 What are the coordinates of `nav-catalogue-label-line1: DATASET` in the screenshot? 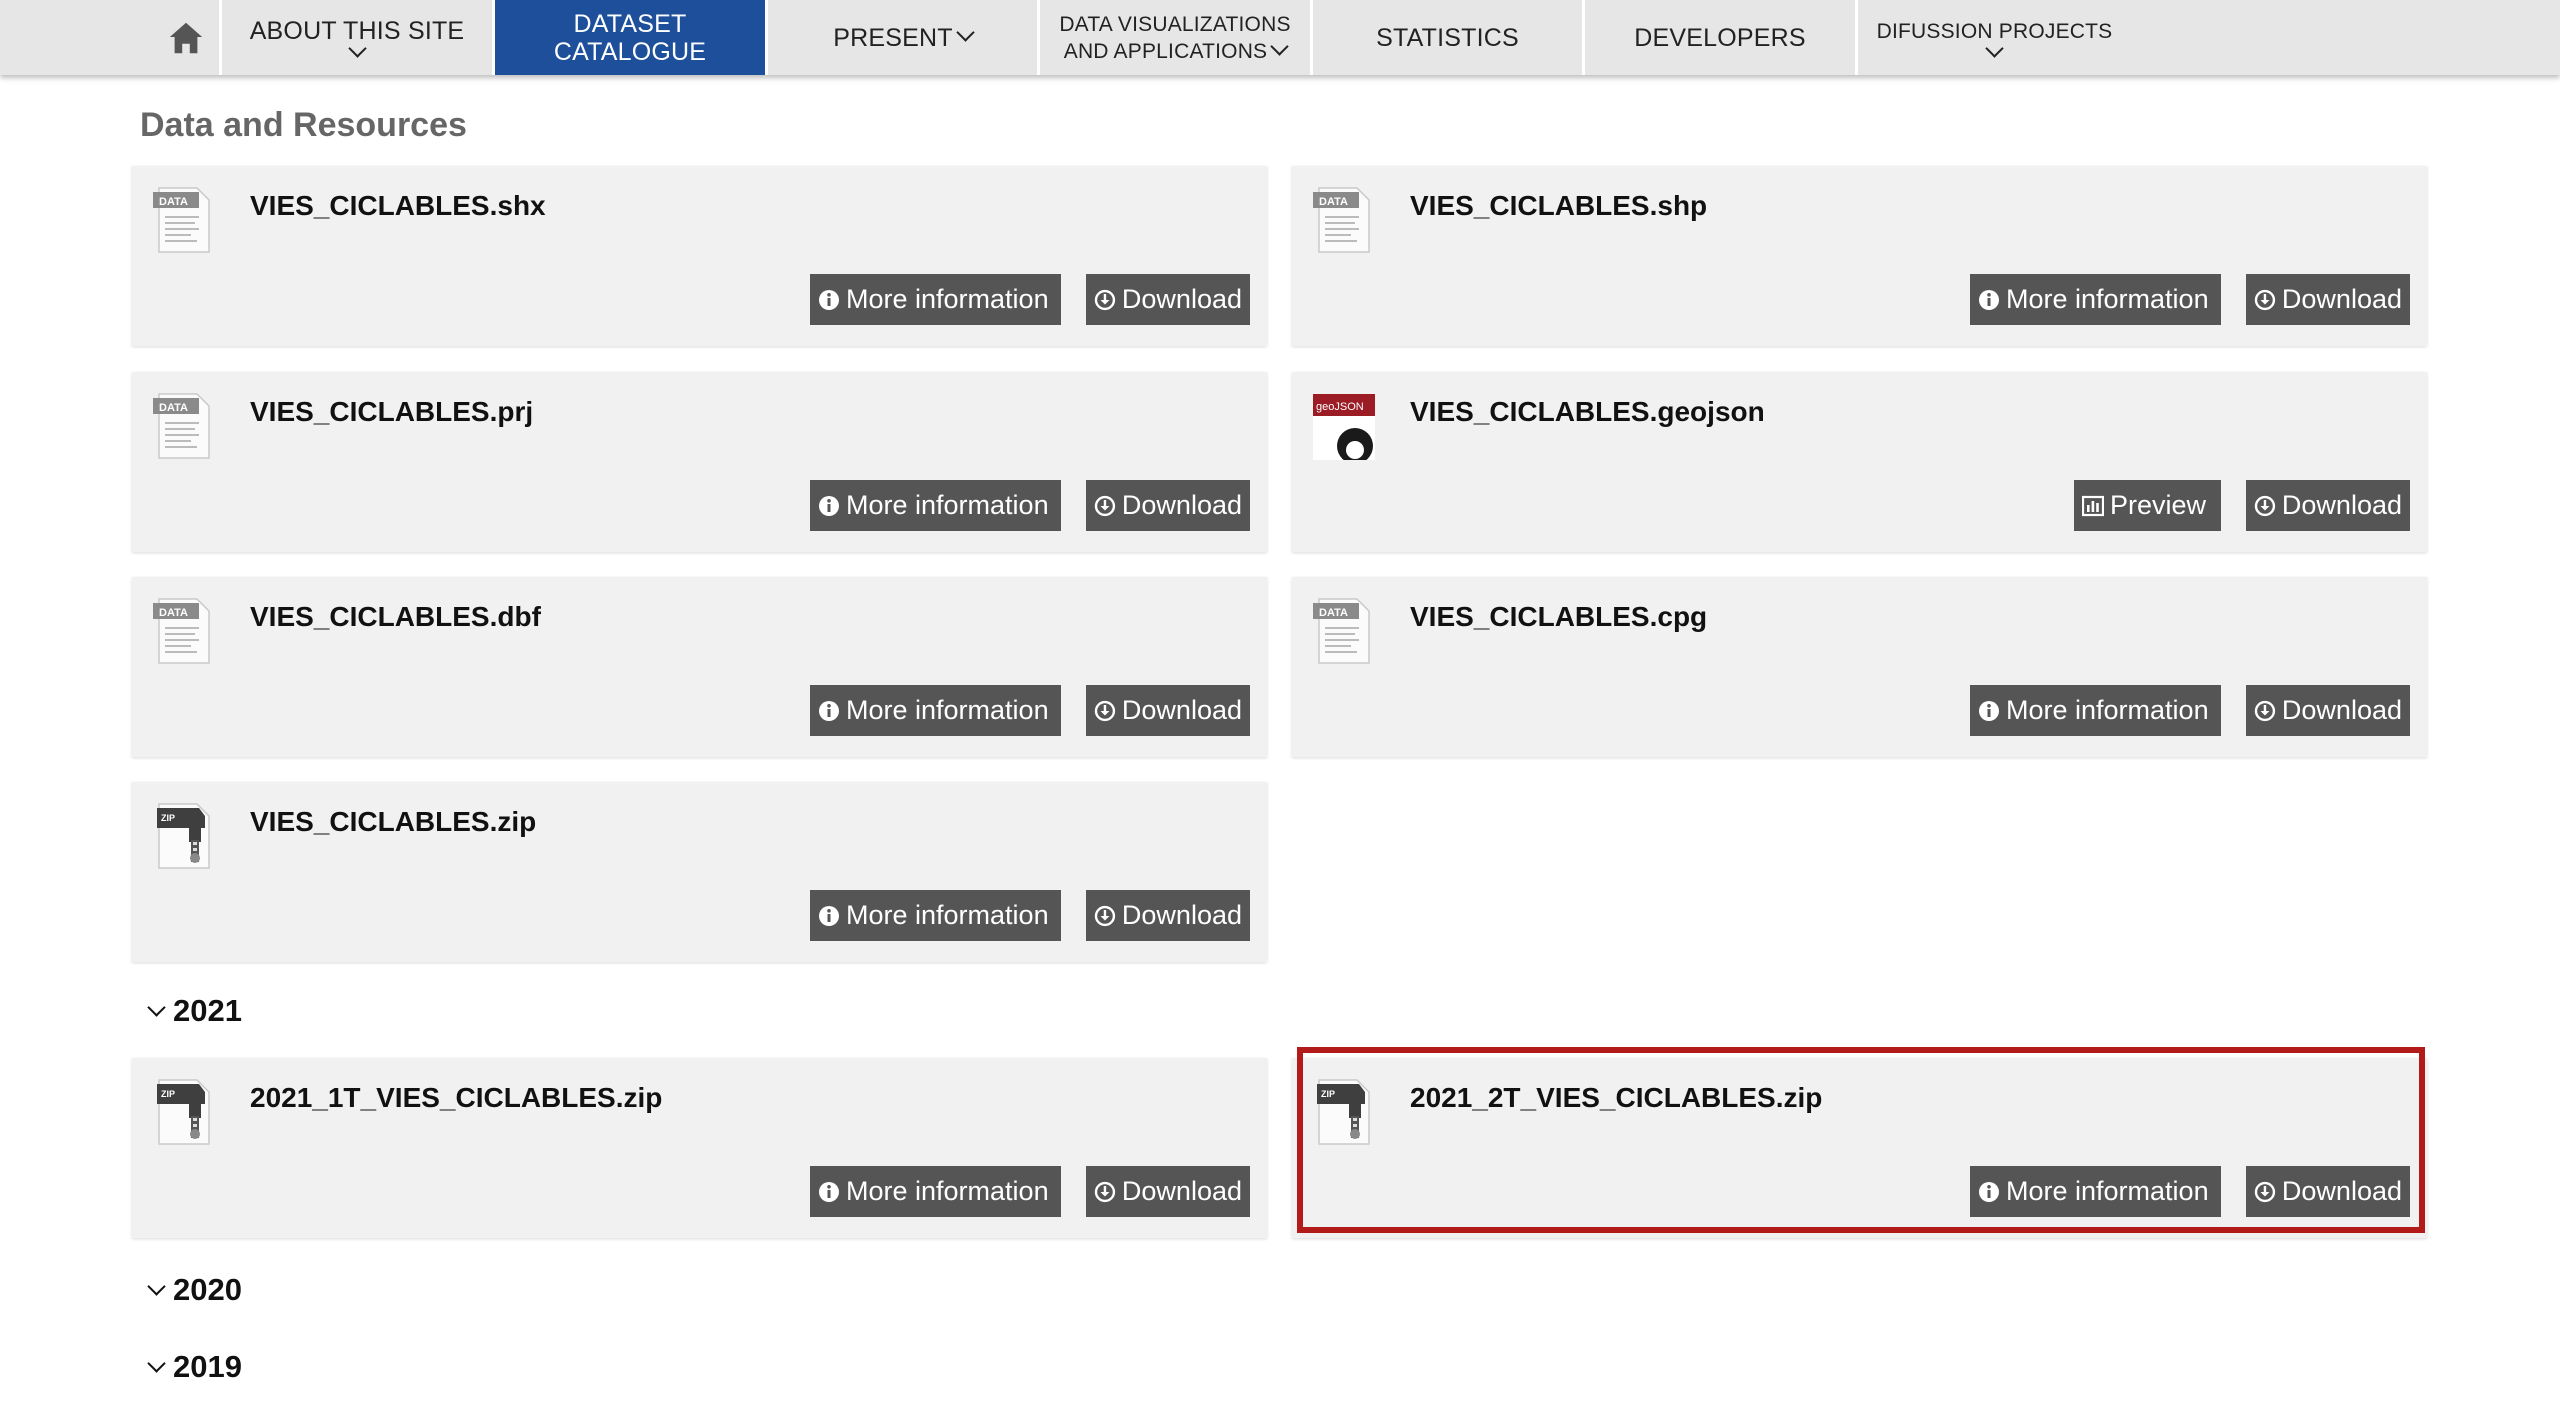 It's located at (630, 23).